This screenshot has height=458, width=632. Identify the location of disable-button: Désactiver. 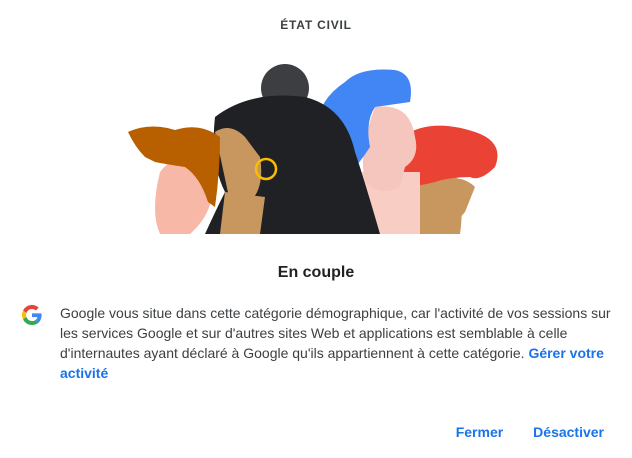
(568, 432).